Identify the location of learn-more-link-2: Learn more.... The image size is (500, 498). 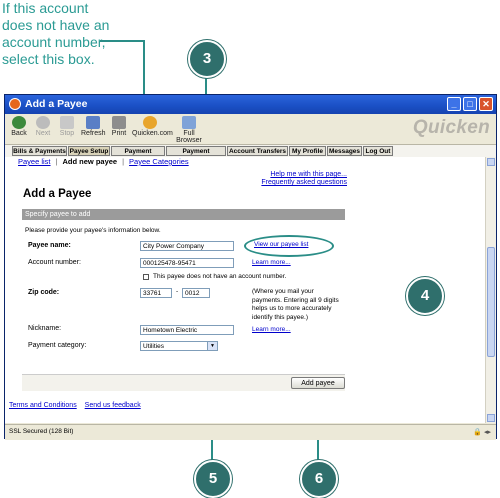
(271, 329).